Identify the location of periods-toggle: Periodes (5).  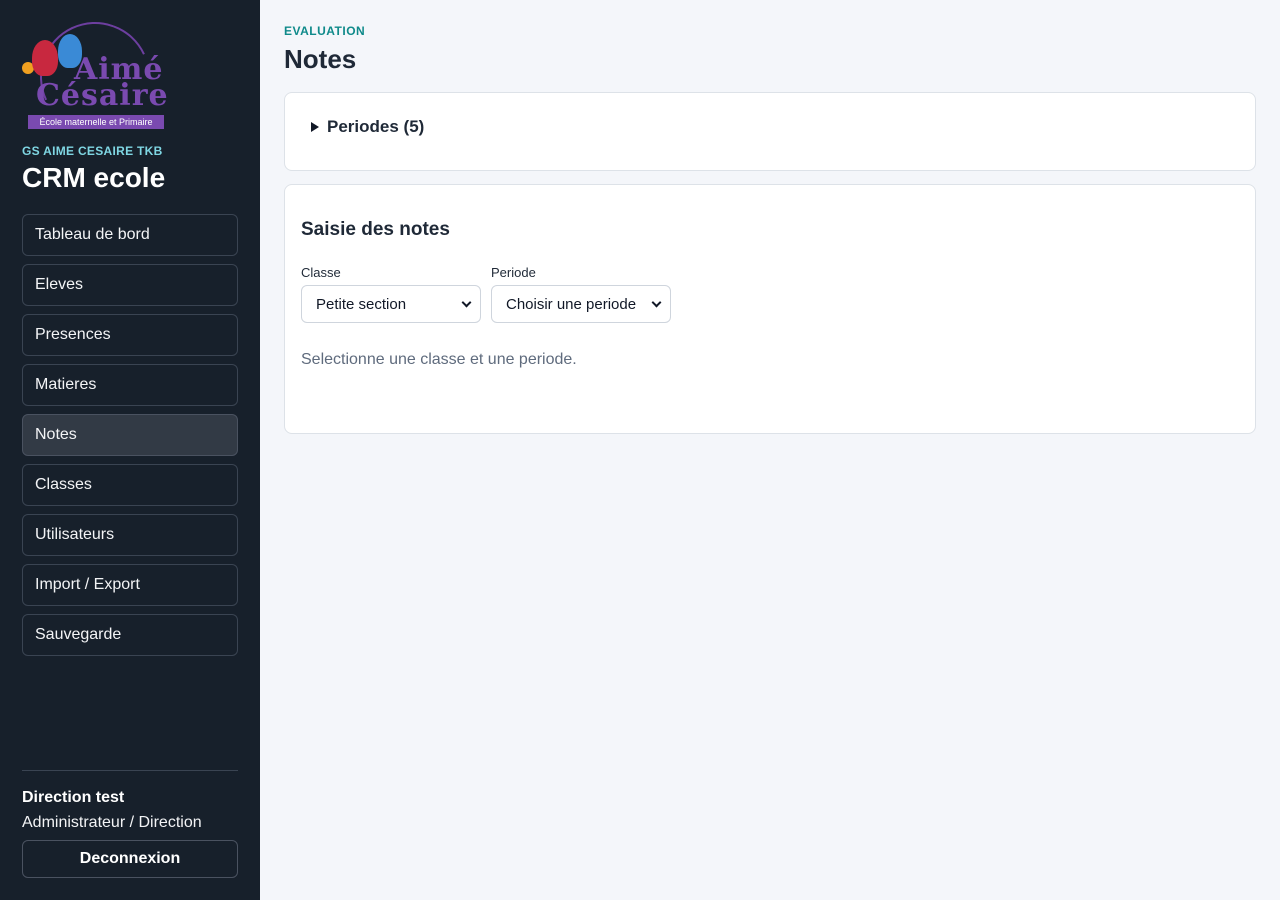
(770, 127).